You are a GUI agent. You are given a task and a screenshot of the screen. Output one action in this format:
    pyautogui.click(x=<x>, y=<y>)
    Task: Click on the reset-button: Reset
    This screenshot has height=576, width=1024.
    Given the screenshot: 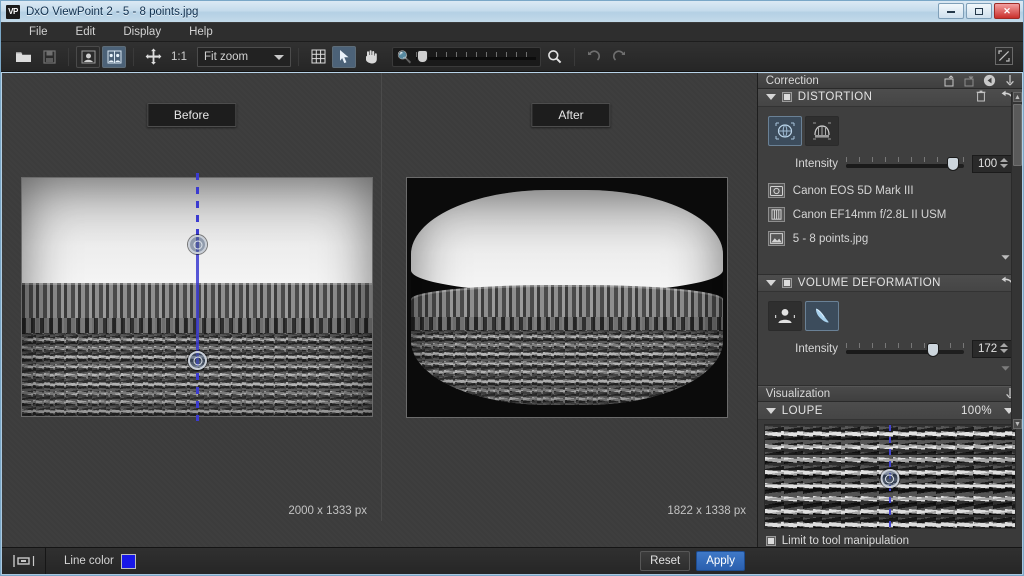 What is the action you would take?
    pyautogui.click(x=665, y=561)
    